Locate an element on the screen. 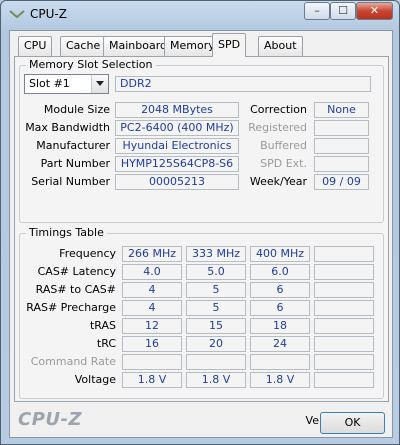 Image resolution: width=400 pixels, height=445 pixels. manufacturer-label: Manufacturer is located at coordinates (73, 145).